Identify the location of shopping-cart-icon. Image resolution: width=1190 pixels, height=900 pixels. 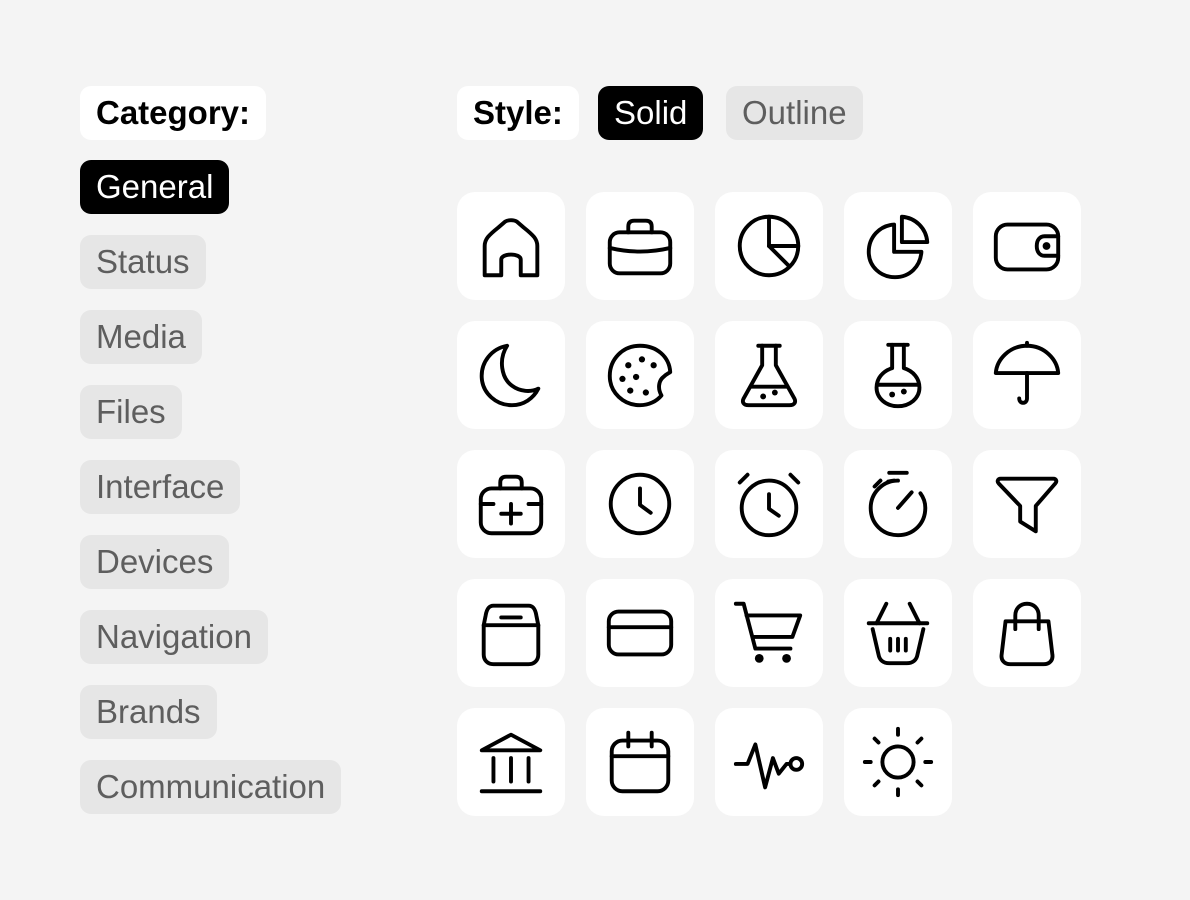
(768, 632).